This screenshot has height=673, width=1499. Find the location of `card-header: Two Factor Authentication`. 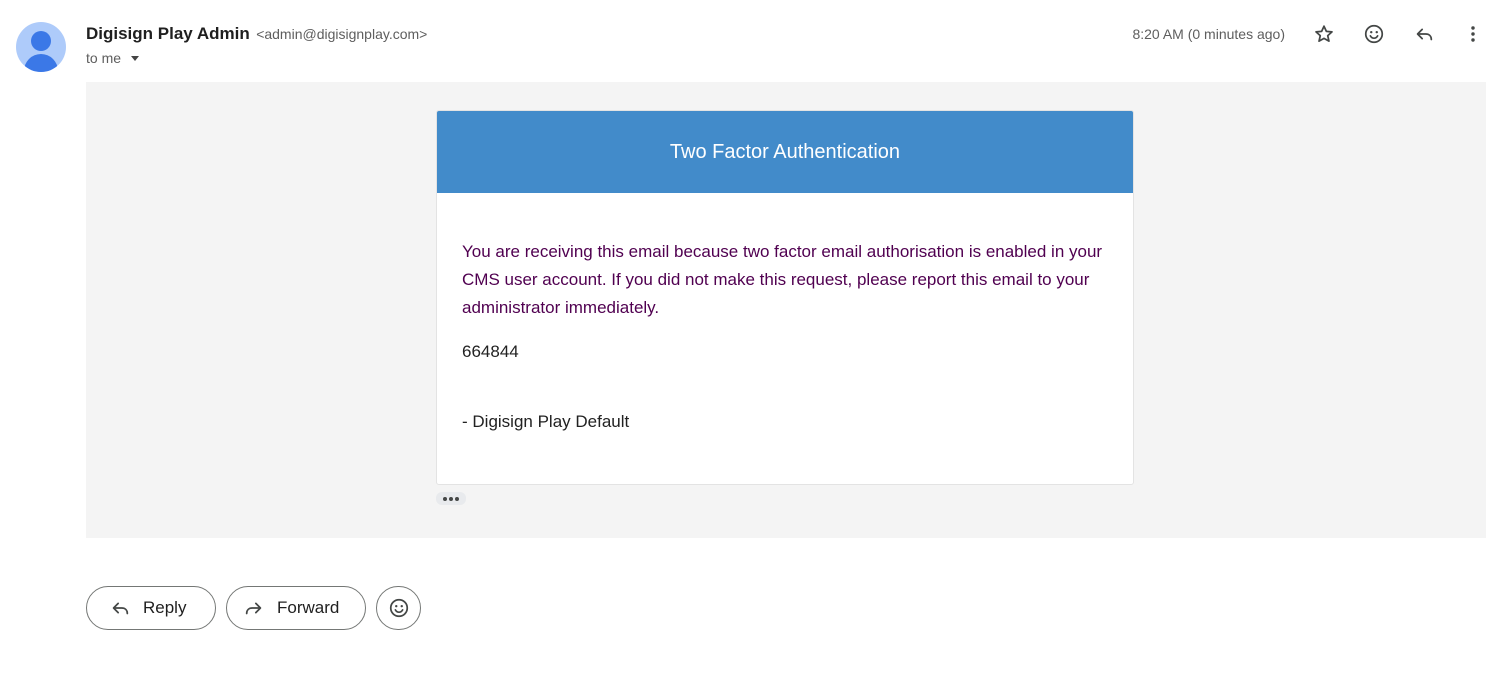

card-header: Two Factor Authentication is located at coordinates (785, 152).